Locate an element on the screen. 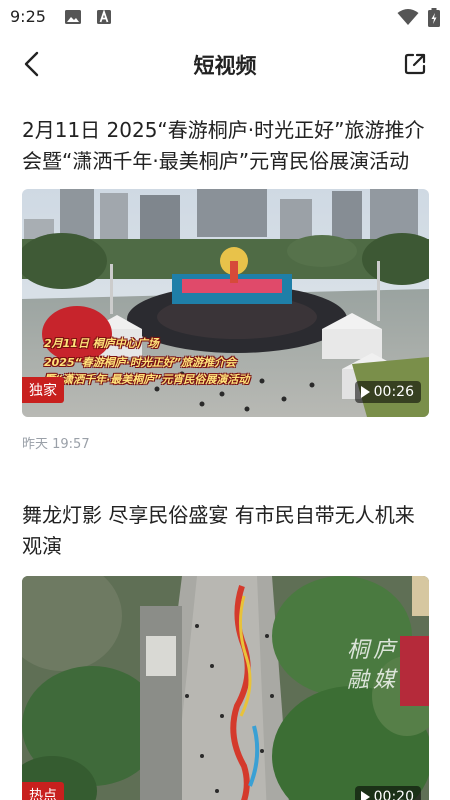 The width and height of the screenshot is (450, 800). a-letter-icon is located at coordinates (104, 16).